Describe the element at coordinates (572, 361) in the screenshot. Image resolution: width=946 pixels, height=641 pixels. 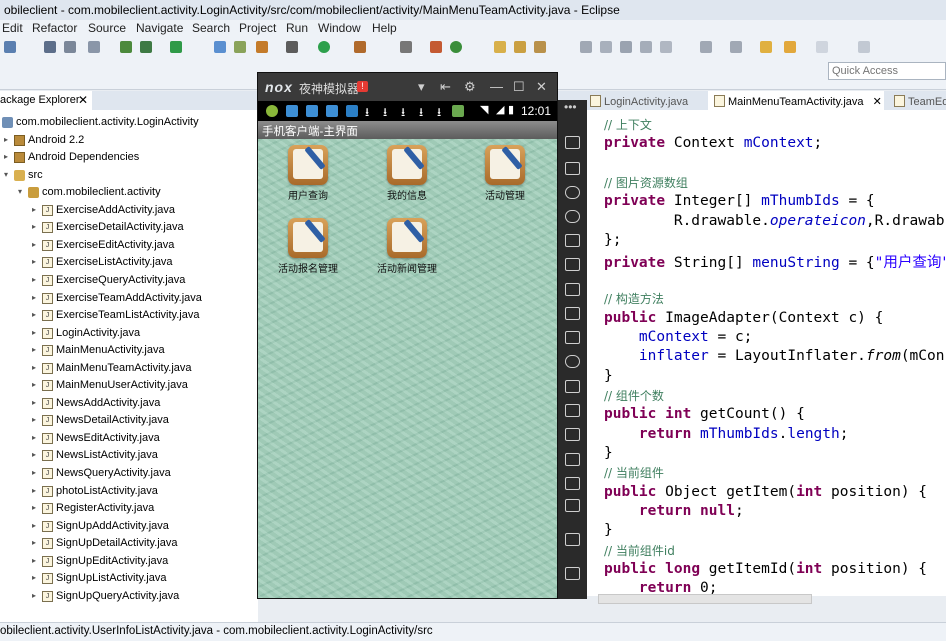
I see `shake-icon` at that location.